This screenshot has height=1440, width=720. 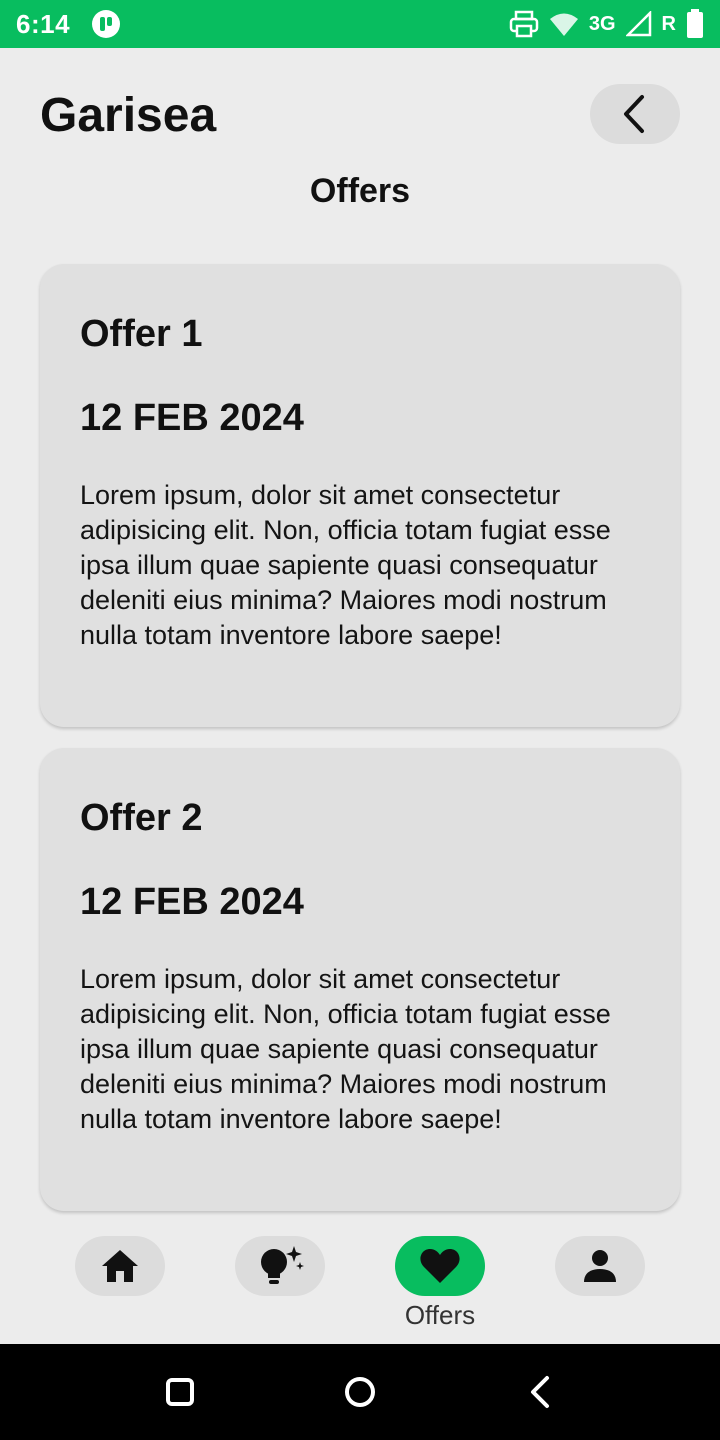 I want to click on home-circle-icon, so click(x=360, y=1392).